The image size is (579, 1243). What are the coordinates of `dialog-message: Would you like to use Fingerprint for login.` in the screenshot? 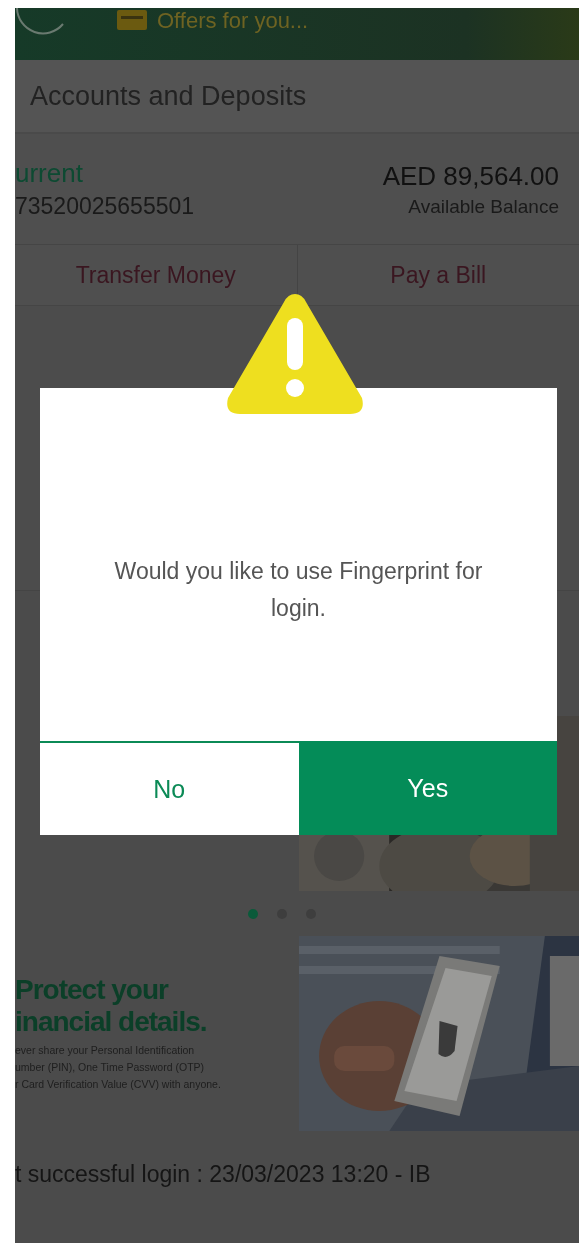 It's located at (298, 590).